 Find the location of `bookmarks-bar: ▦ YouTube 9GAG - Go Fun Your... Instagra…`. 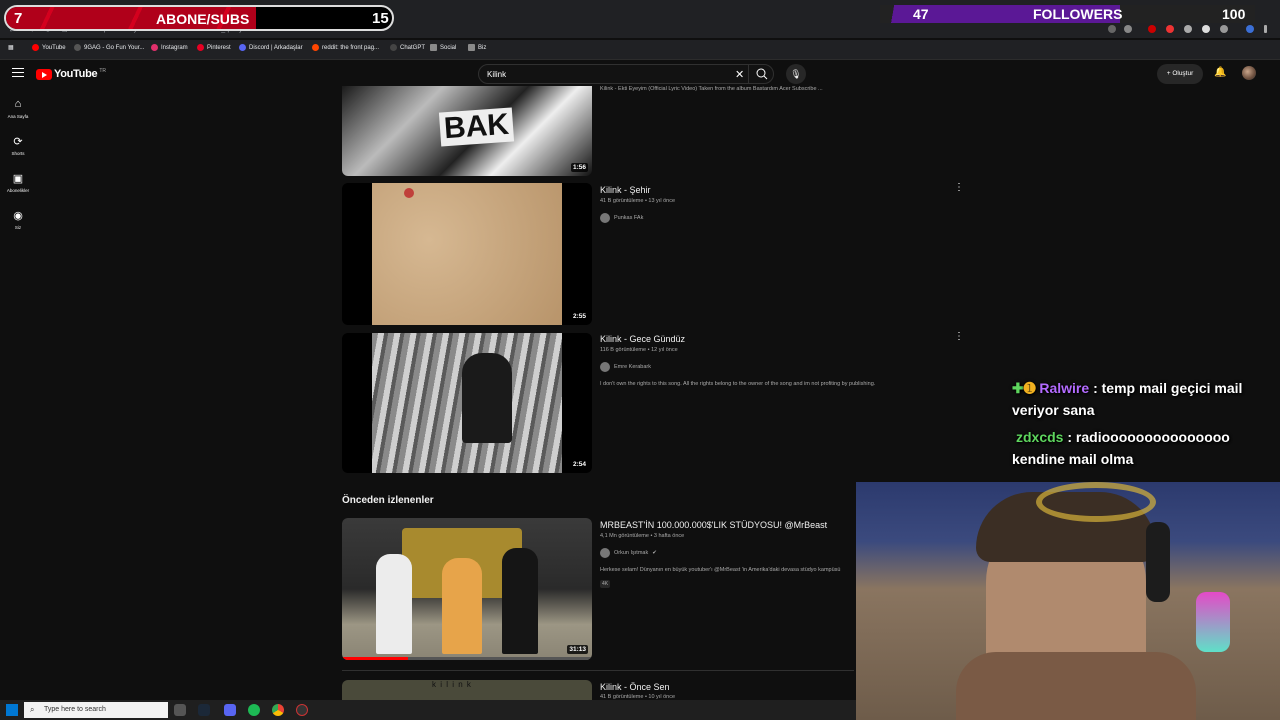

bookmarks-bar: ▦ YouTube 9GAG - Go Fun Your... Instagra… is located at coordinates (640, 50).